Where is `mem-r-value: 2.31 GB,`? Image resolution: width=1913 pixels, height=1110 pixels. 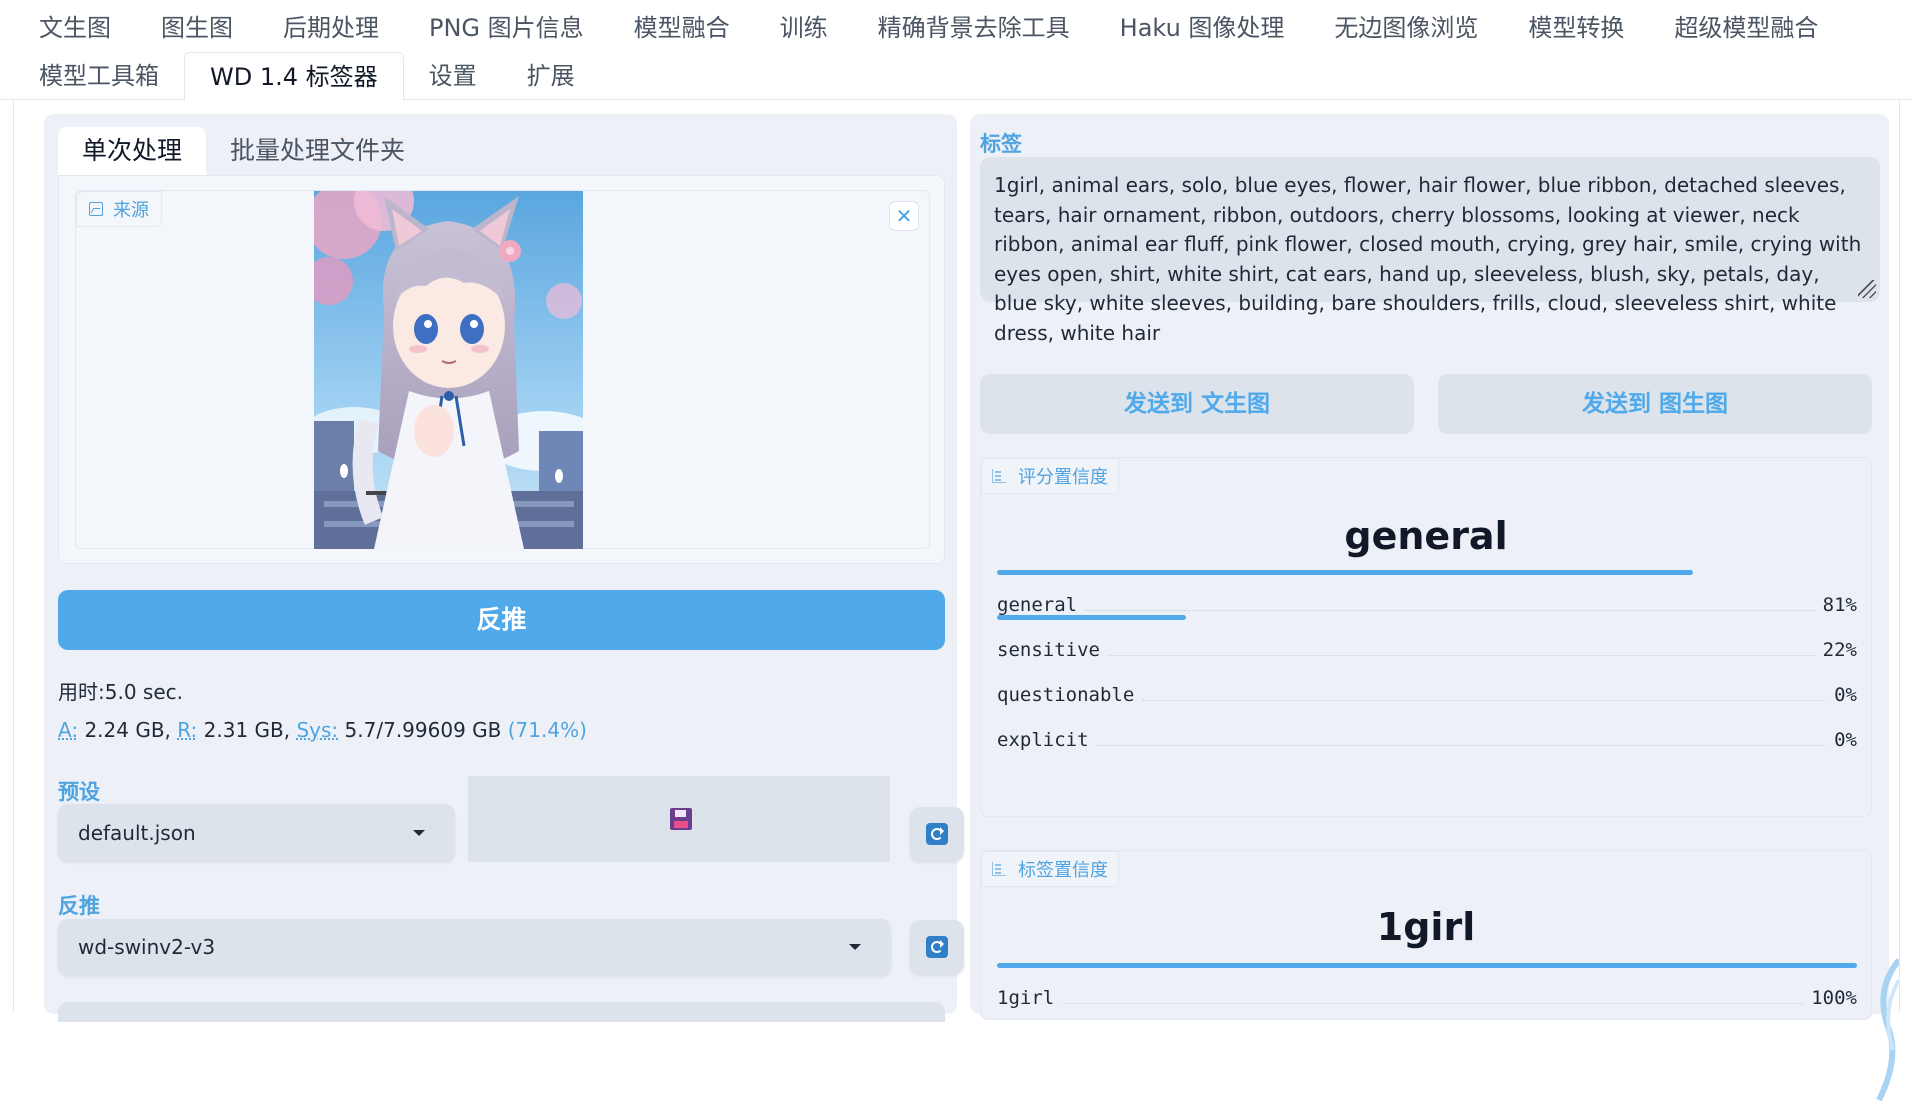 mem-r-value: 2.31 GB, is located at coordinates (247, 730).